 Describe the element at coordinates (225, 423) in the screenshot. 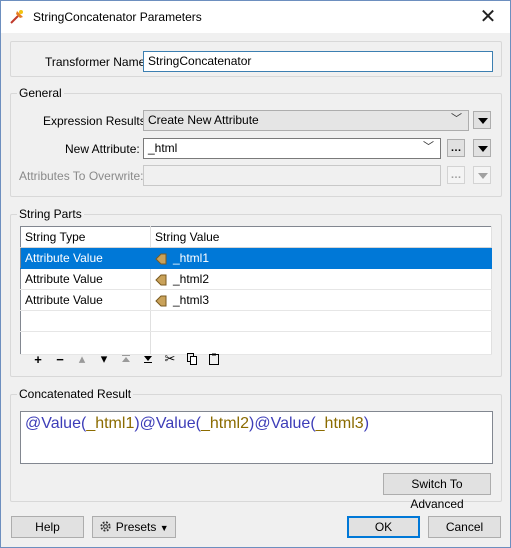

I see `attribute-name: _html2` at that location.